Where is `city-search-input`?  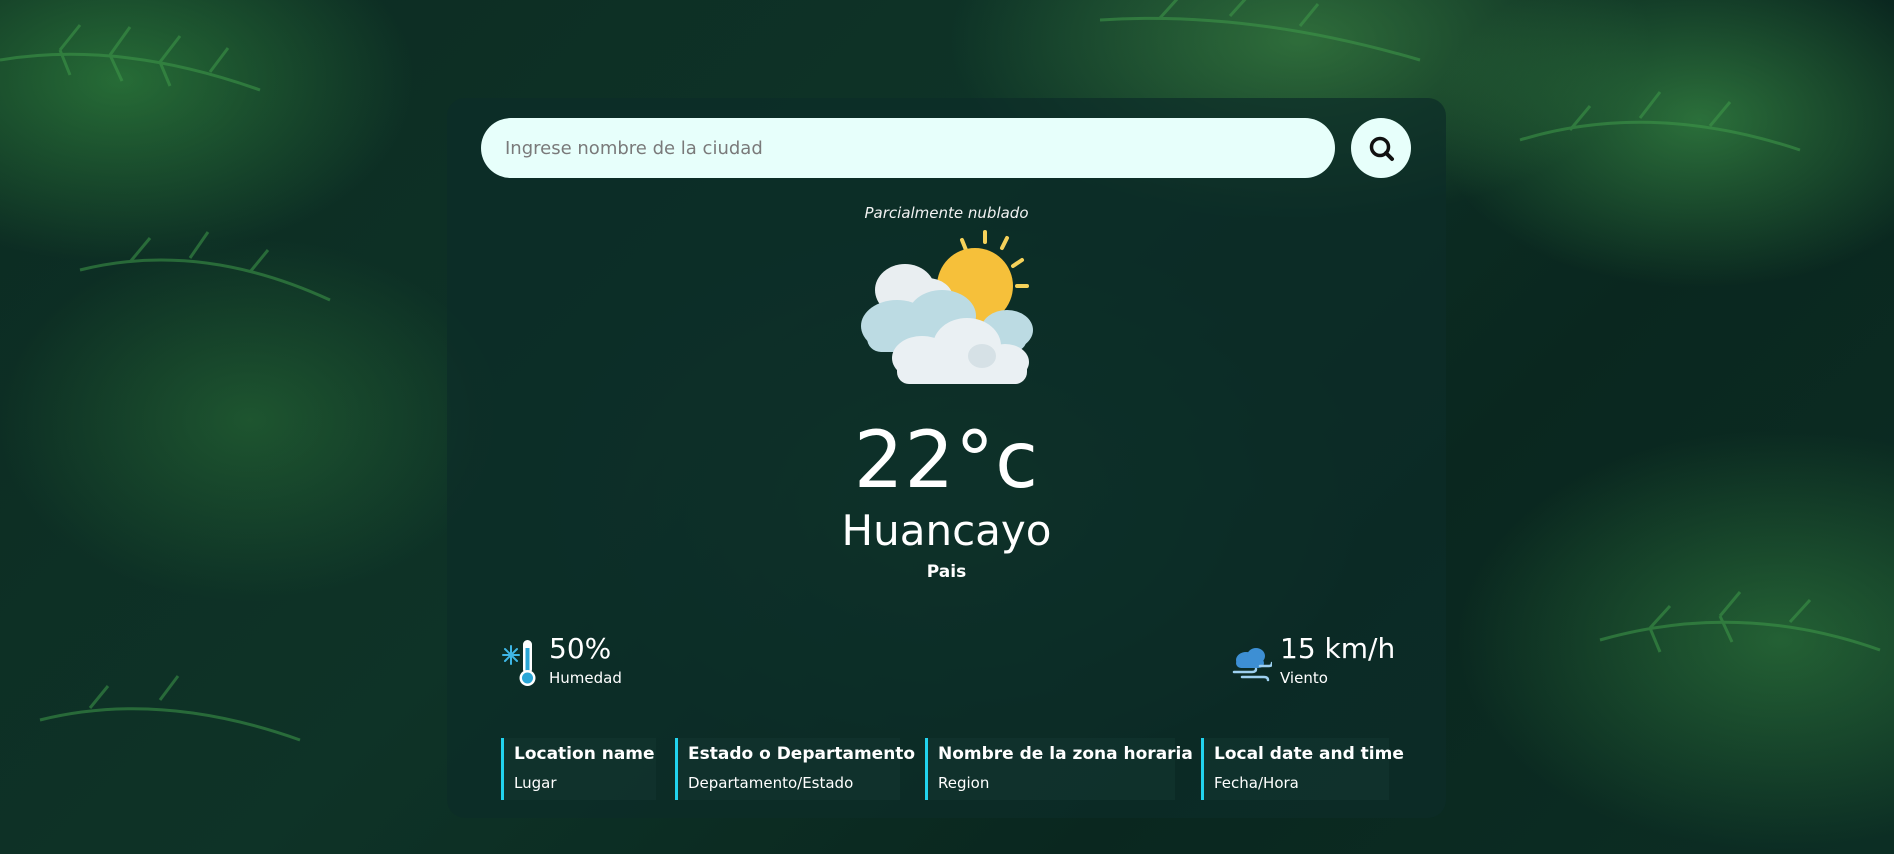 city-search-input is located at coordinates (908, 148).